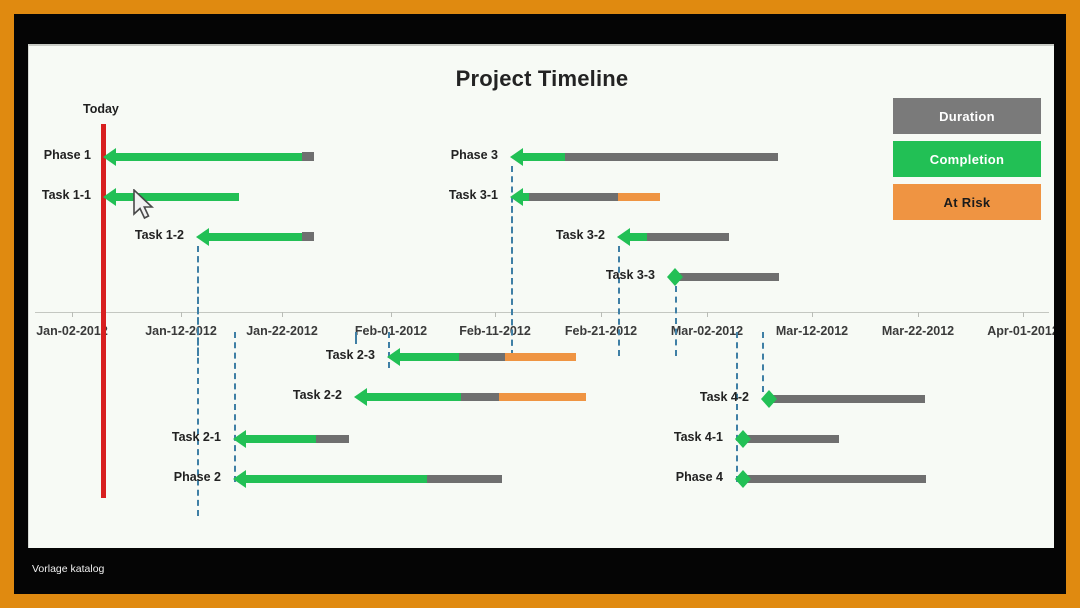  I want to click on axis-tick-label: Jan-22-2012, so click(282, 331).